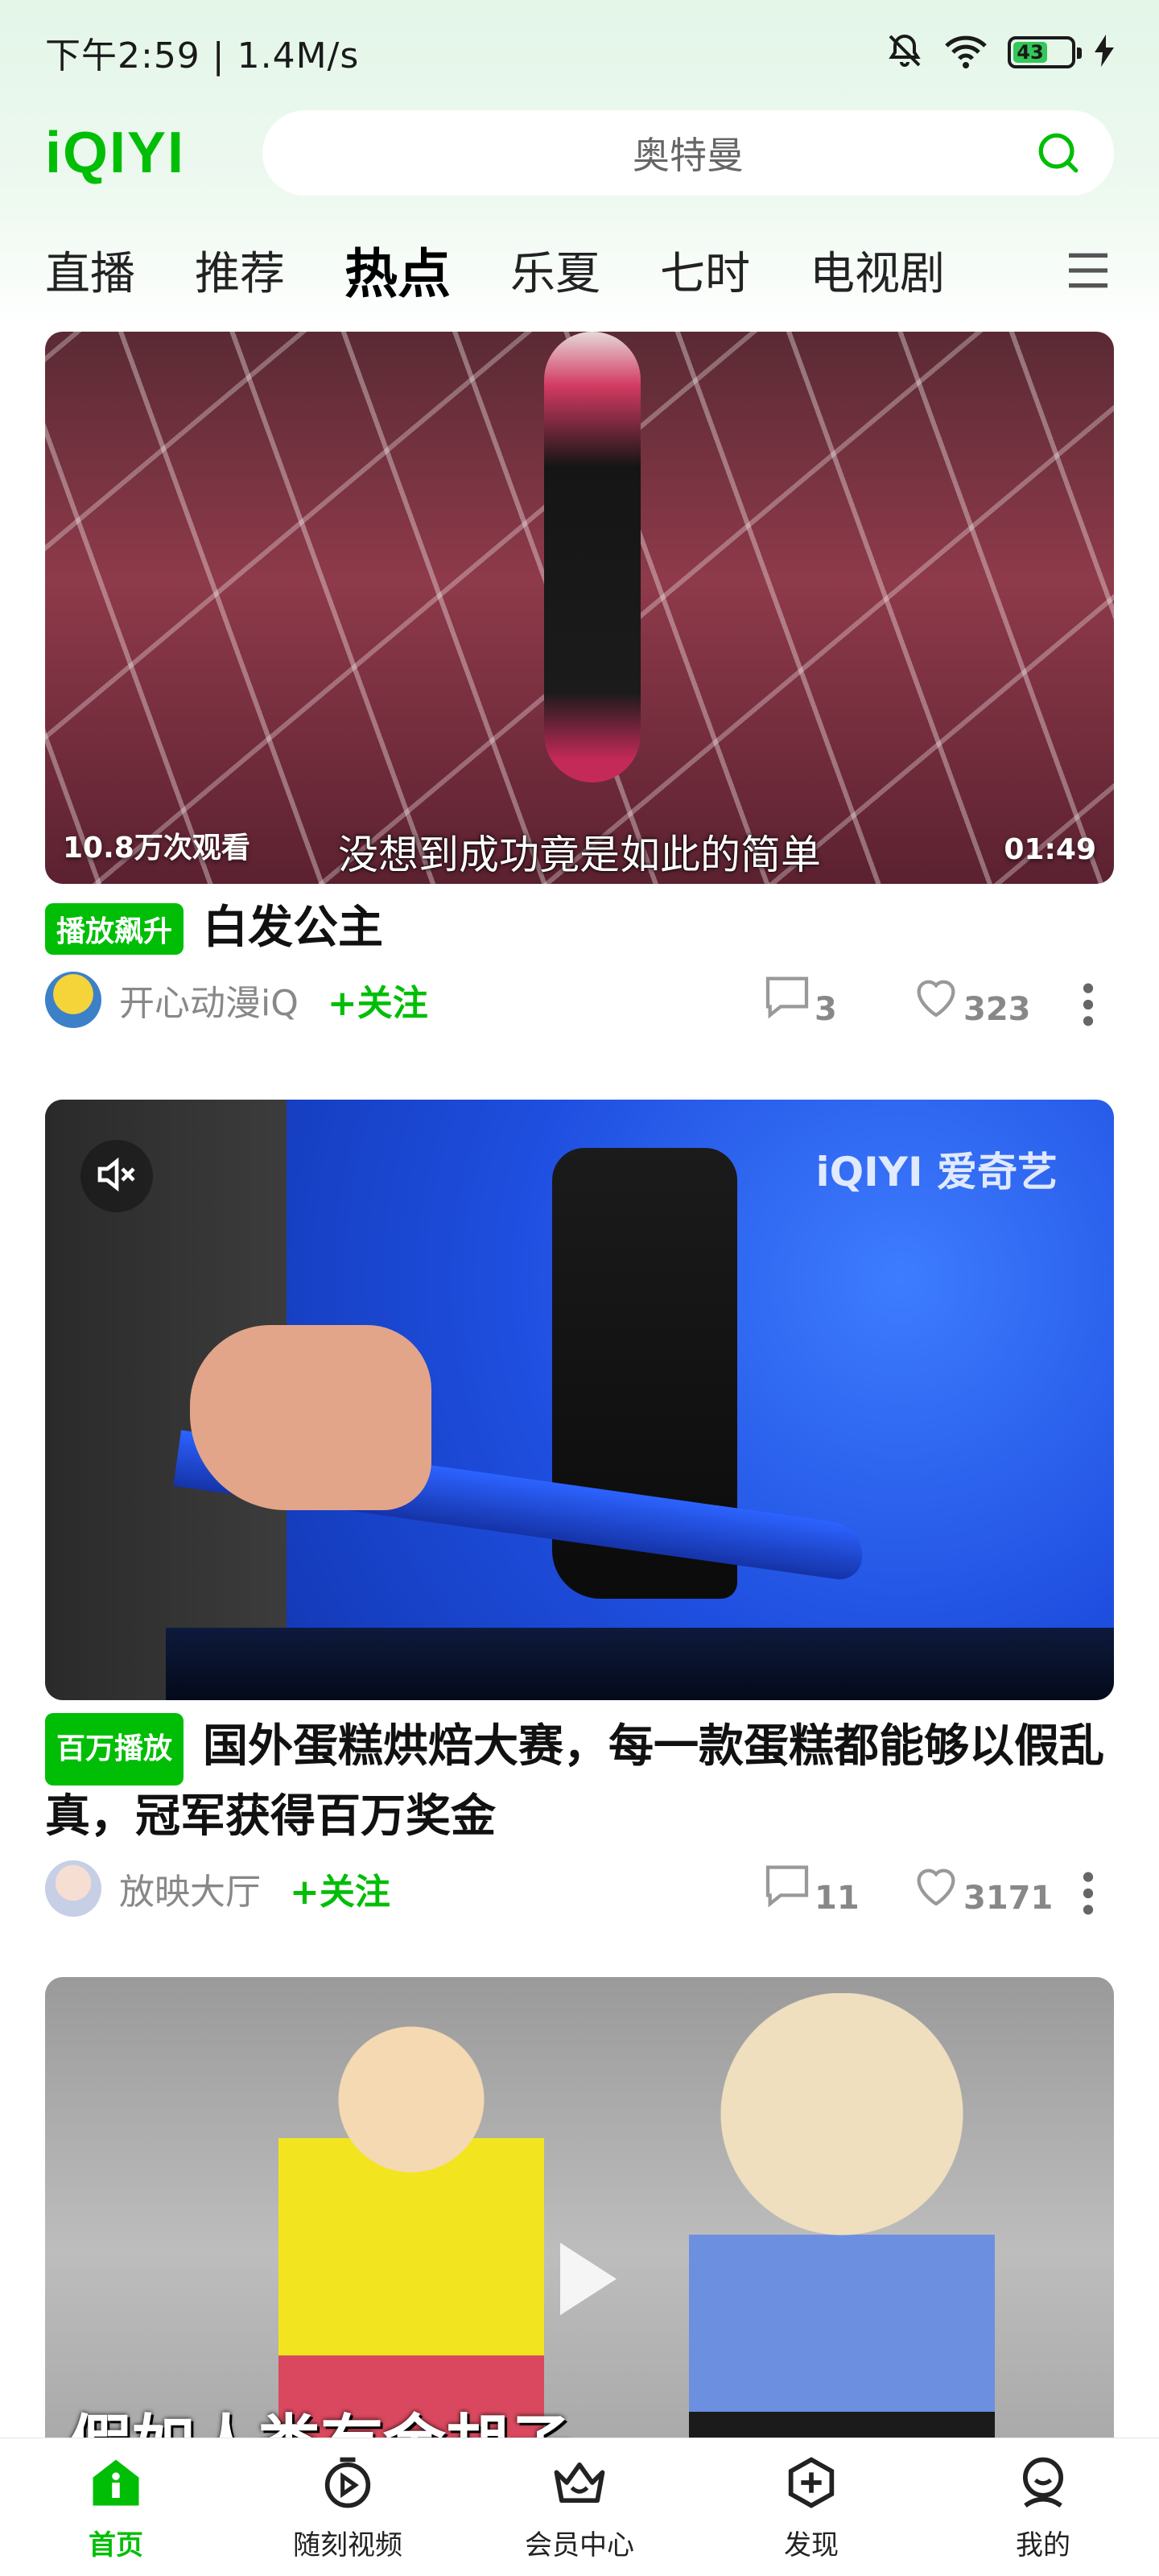 The height and width of the screenshot is (2576, 1159). I want to click on title-row: 百万播放 国外蛋糕烘焙大赛，每一款蛋糕都能够以假乱真，冠军获得百万奖金, so click(579, 1780).